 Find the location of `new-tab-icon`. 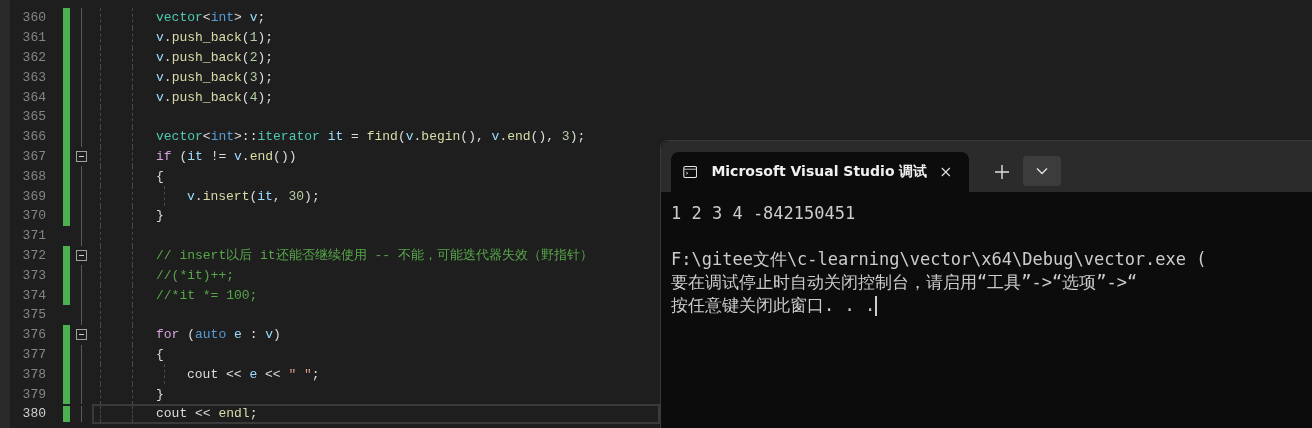

new-tab-icon is located at coordinates (1002, 172).